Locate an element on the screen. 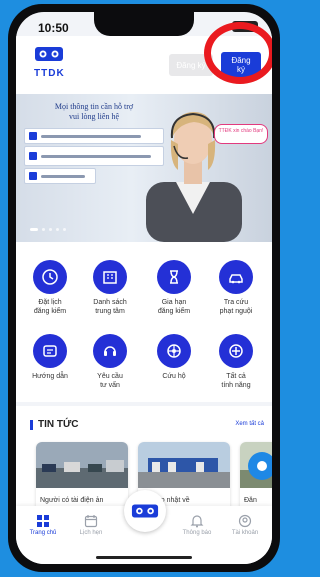 The width and height of the screenshot is (320, 577). battery-icon is located at coordinates (245, 26).